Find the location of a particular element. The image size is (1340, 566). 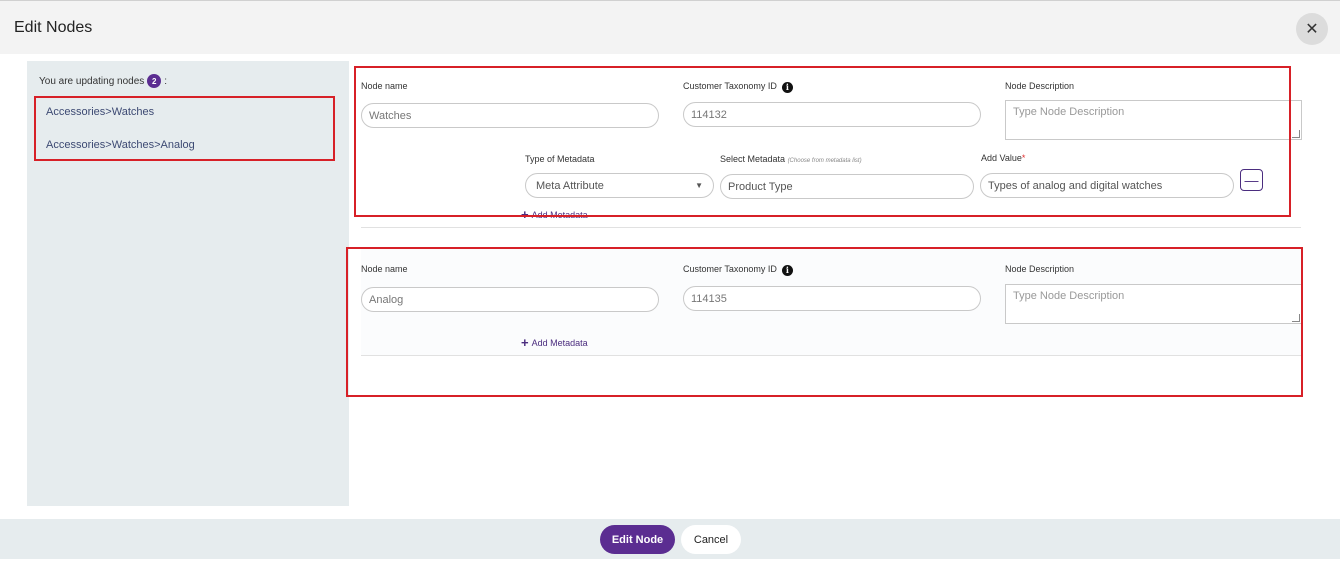

updating-label: You are updating nodes is located at coordinates (92, 81).